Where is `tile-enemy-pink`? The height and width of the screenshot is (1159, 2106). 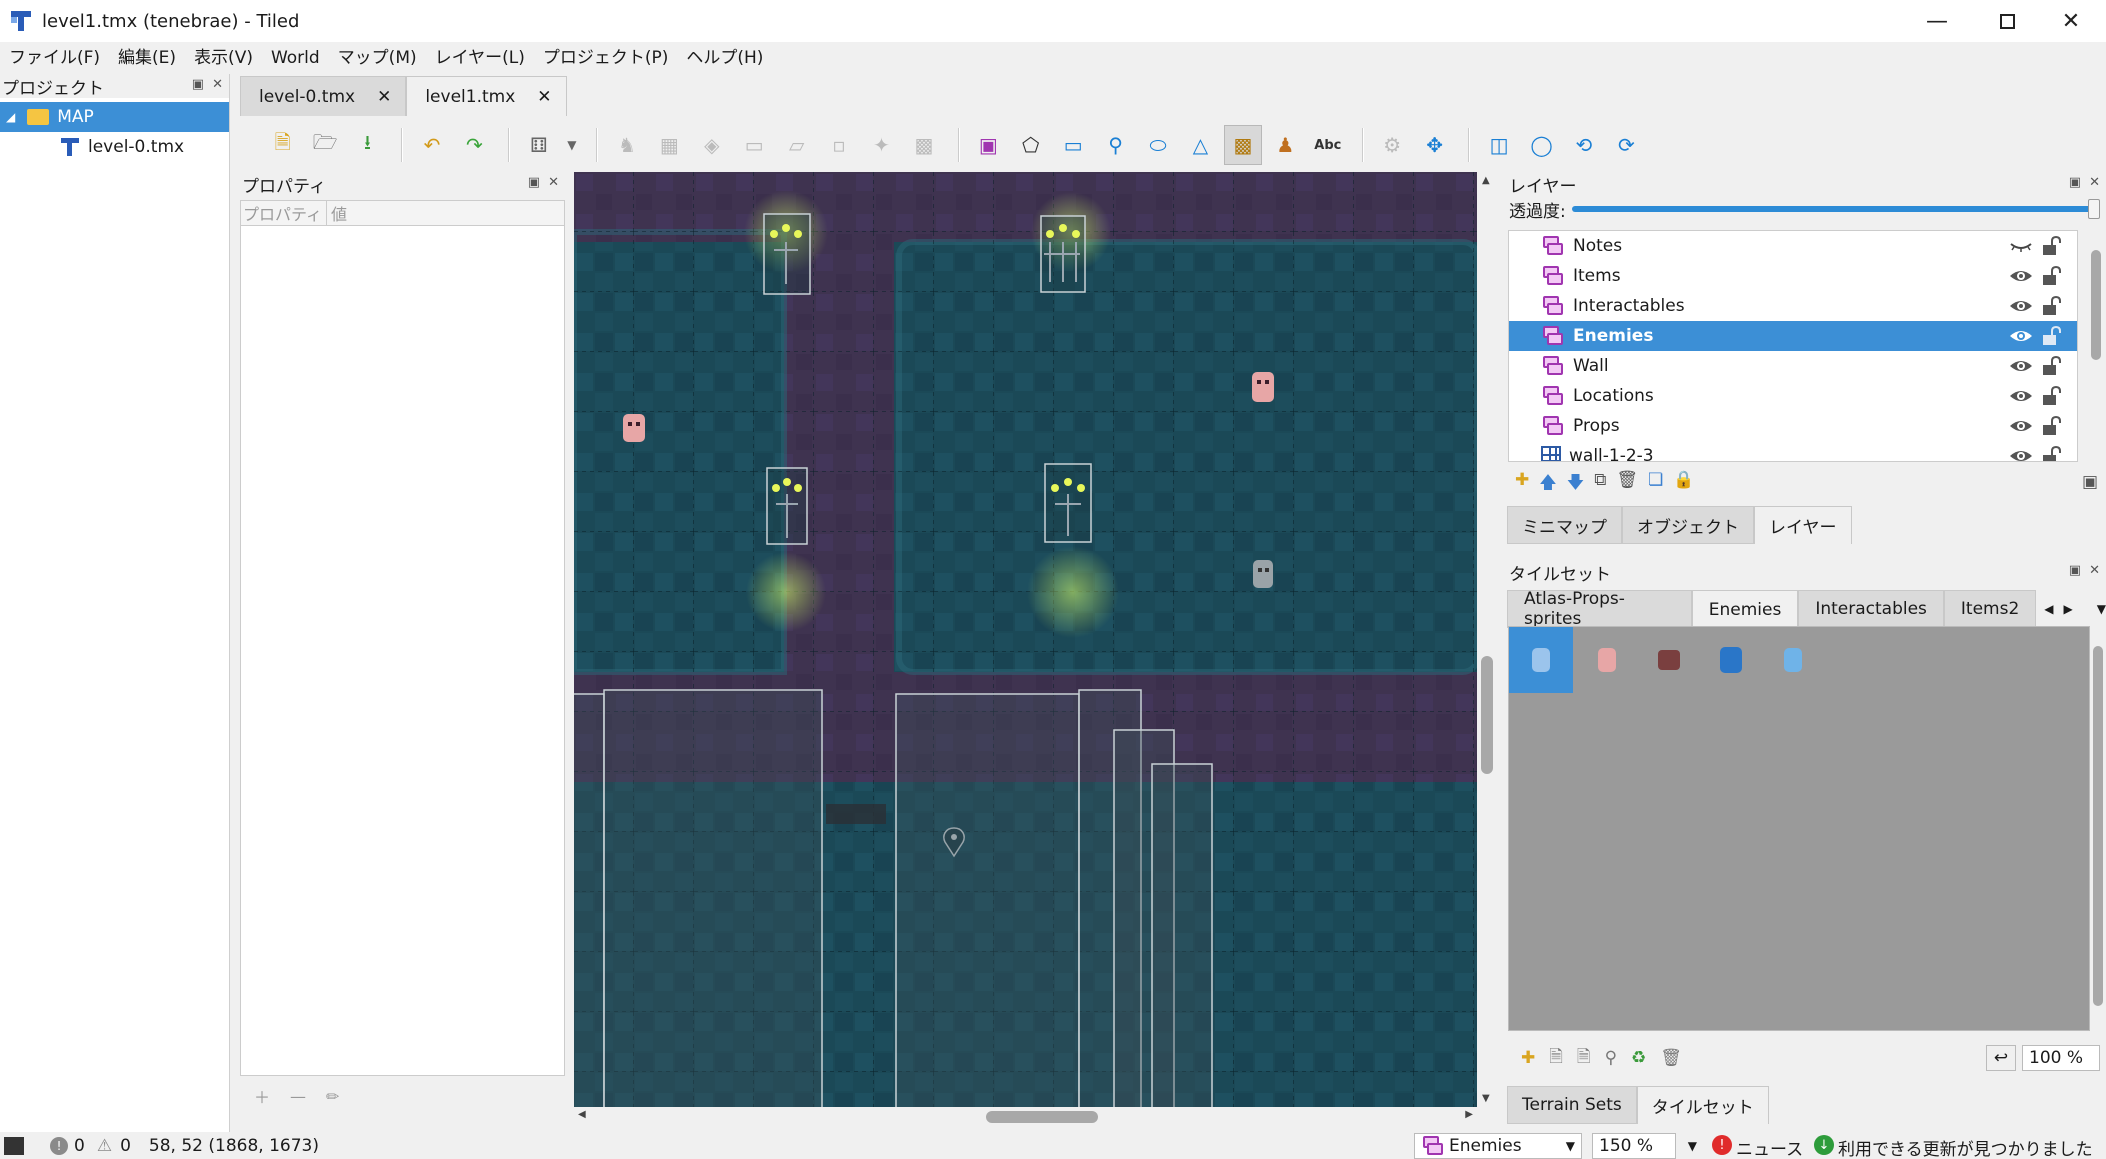
tile-enemy-pink is located at coordinates (1607, 660).